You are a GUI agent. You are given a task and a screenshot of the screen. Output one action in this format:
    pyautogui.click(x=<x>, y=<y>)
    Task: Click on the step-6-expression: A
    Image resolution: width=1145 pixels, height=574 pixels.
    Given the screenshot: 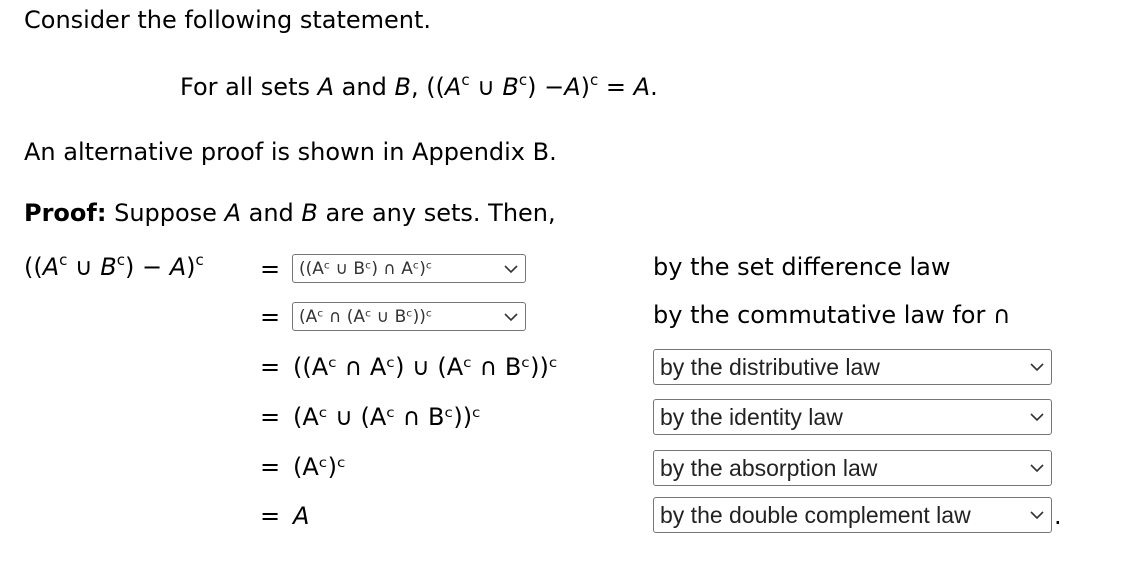 What is the action you would take?
    pyautogui.click(x=301, y=516)
    